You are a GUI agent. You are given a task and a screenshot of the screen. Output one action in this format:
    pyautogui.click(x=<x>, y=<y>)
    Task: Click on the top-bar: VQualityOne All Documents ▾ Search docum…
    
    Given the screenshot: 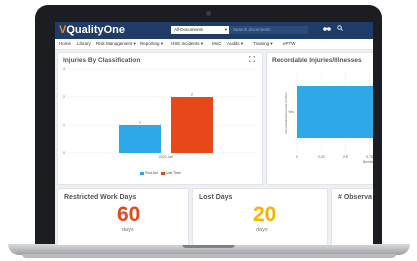 What is the action you would take?
    pyautogui.click(x=214, y=30)
    